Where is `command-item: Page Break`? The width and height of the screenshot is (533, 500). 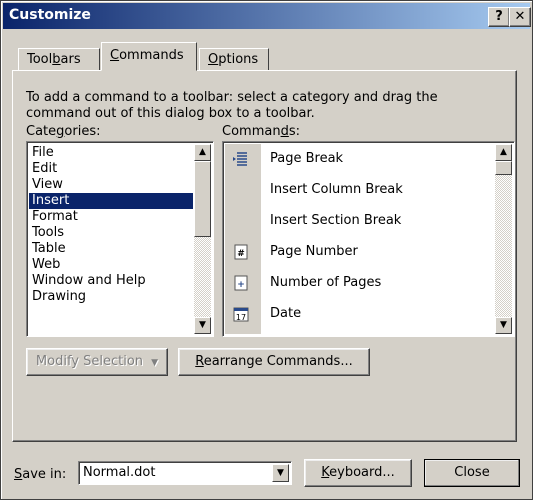
command-item: Page Break is located at coordinates (359, 159).